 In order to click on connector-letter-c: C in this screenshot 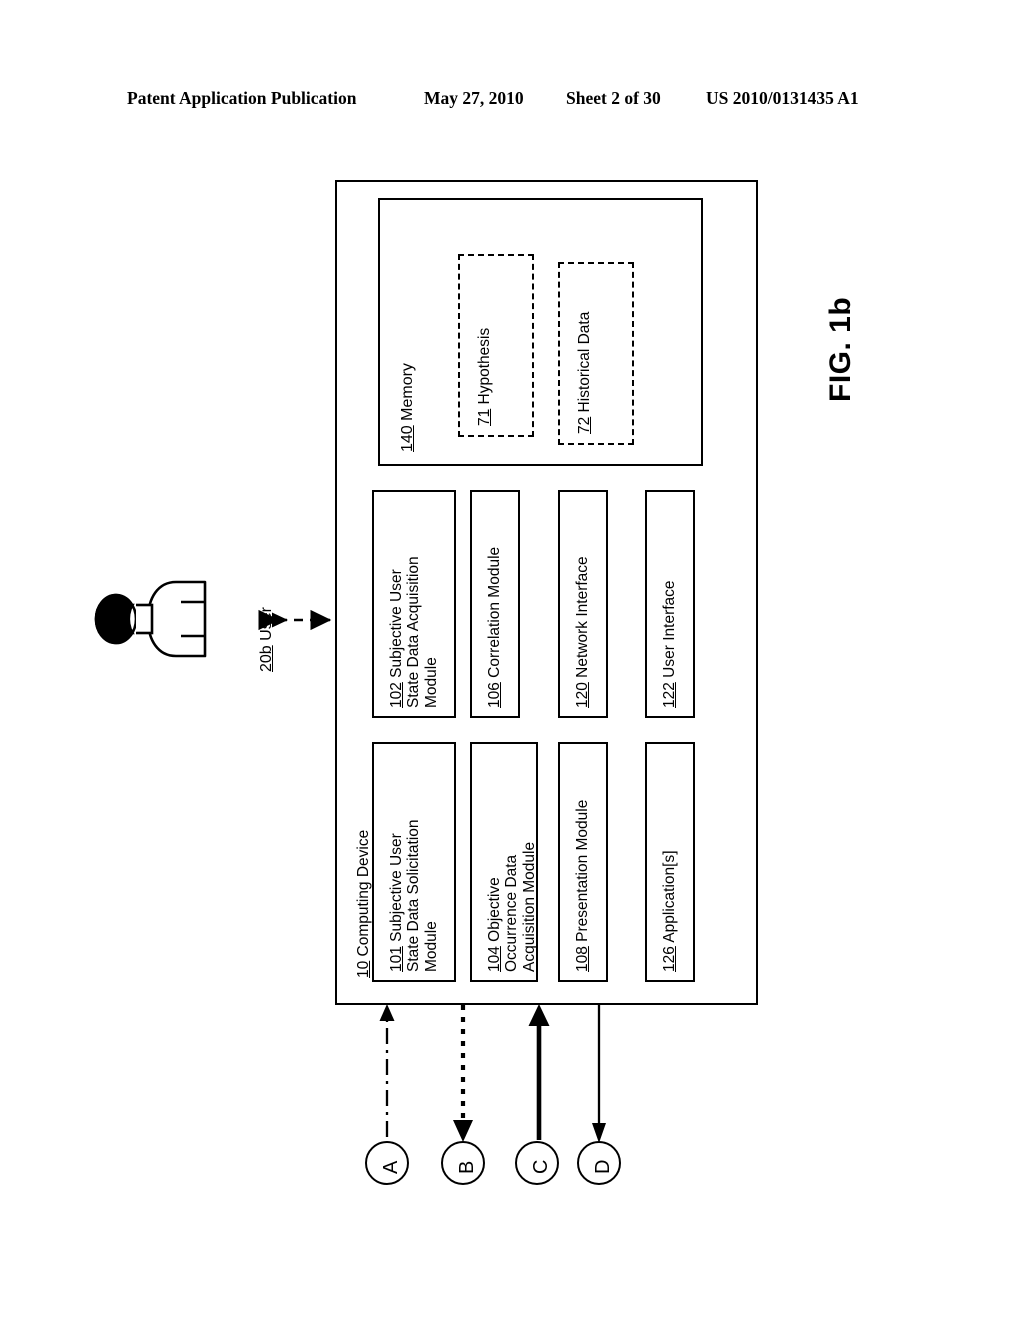, I will do `click(541, 1166)`.